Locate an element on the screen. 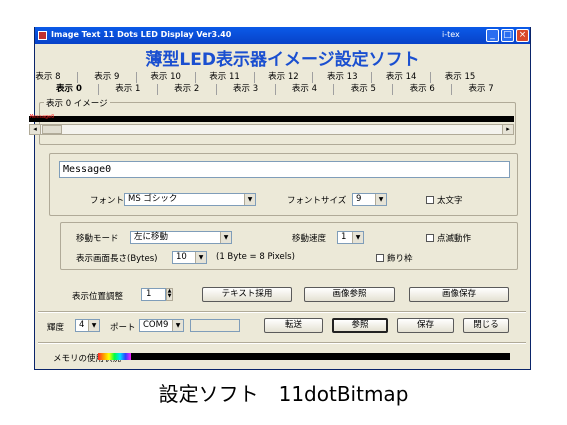  maximize-button: □ is located at coordinates (507, 35).